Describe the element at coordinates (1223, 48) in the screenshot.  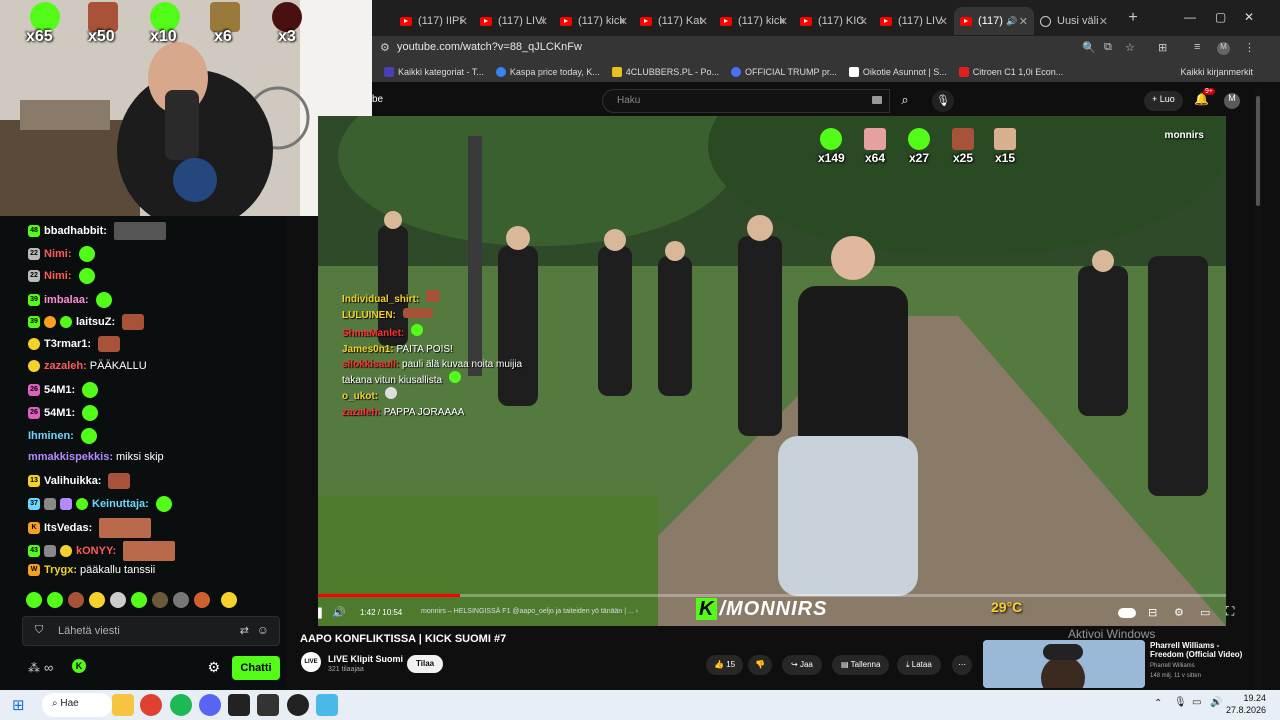
I see `profile-avatar: M` at that location.